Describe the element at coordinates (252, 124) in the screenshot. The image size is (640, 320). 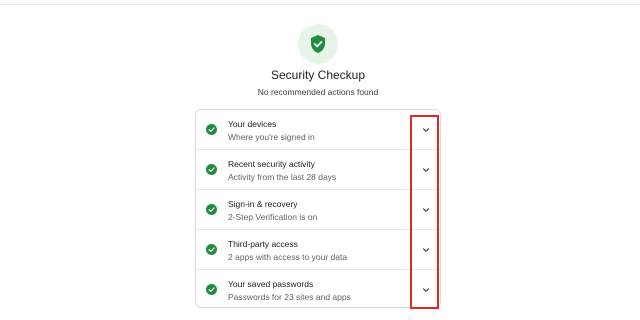
I see `item-title: Your devices` at that location.